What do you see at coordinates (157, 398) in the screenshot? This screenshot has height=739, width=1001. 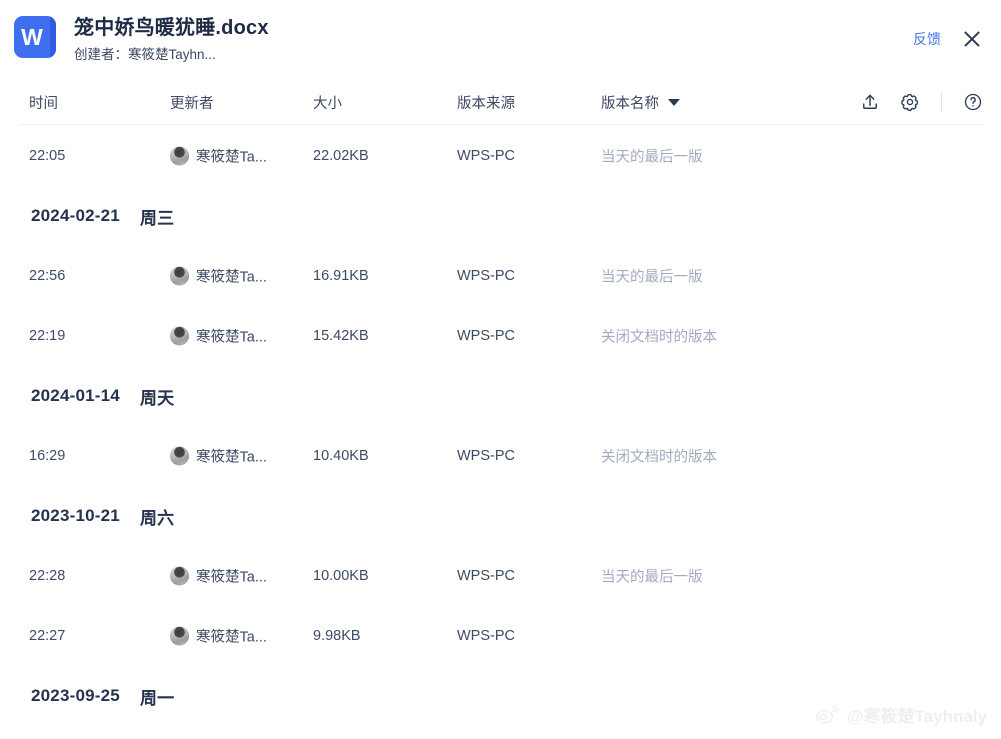 I see `group-weekday: 周天` at bounding box center [157, 398].